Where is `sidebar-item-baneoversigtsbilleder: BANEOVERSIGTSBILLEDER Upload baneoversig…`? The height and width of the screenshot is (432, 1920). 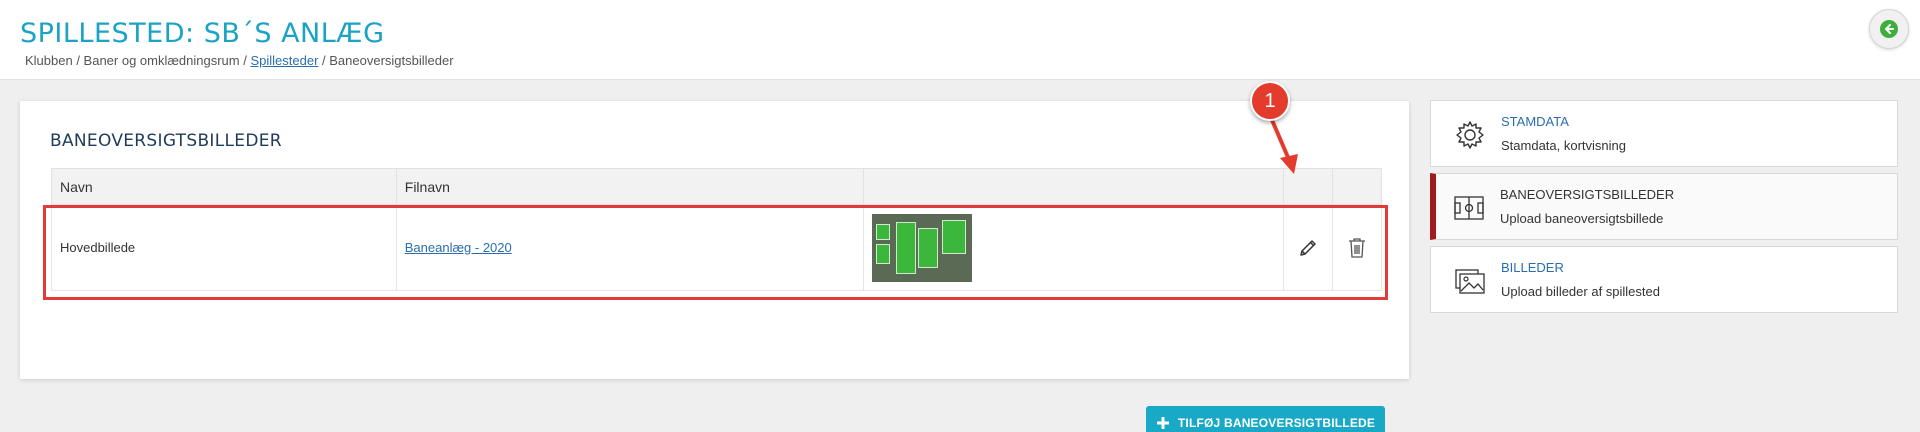 sidebar-item-baneoversigtsbilleder: BANEOVERSIGTSBILLEDER Upload baneoversig… is located at coordinates (1664, 206).